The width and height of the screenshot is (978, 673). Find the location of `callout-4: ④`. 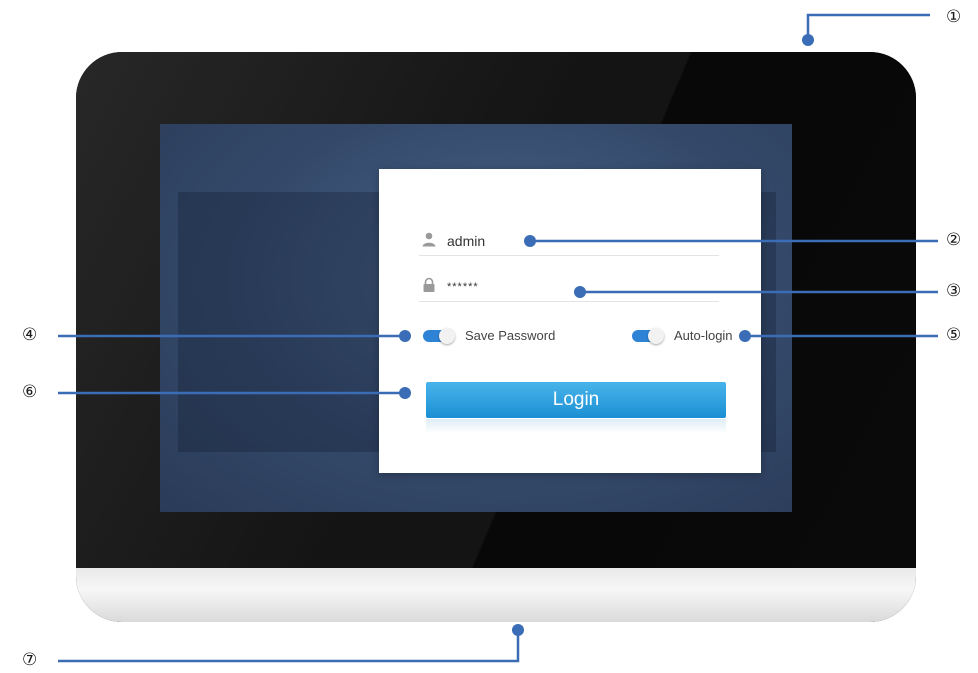

callout-4: ④ is located at coordinates (30, 335).